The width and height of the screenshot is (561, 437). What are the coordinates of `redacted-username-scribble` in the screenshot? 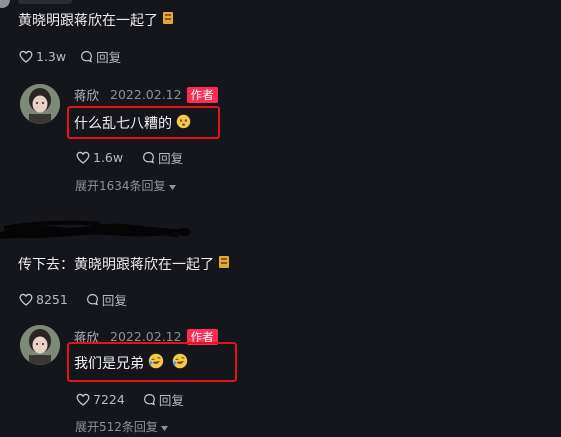 It's located at (100, 231).